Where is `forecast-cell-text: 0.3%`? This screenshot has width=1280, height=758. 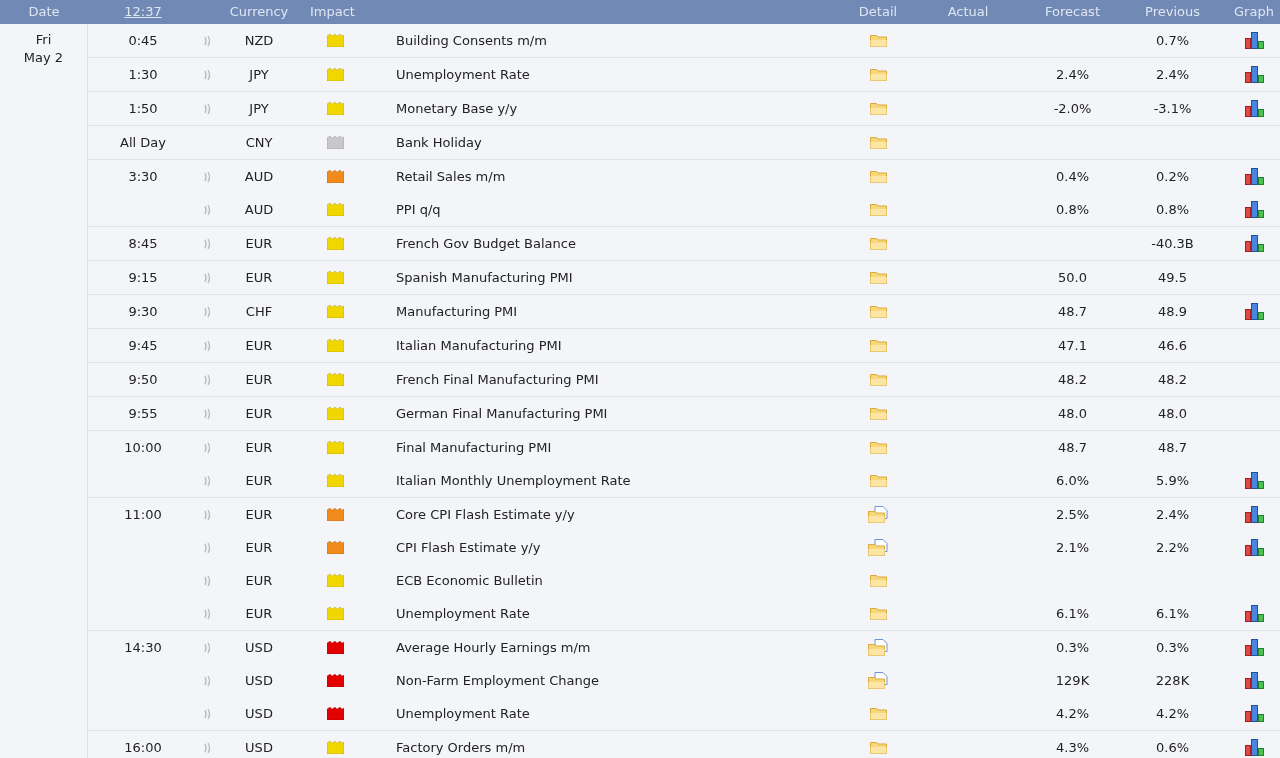
forecast-cell-text: 0.3% is located at coordinates (1072, 647).